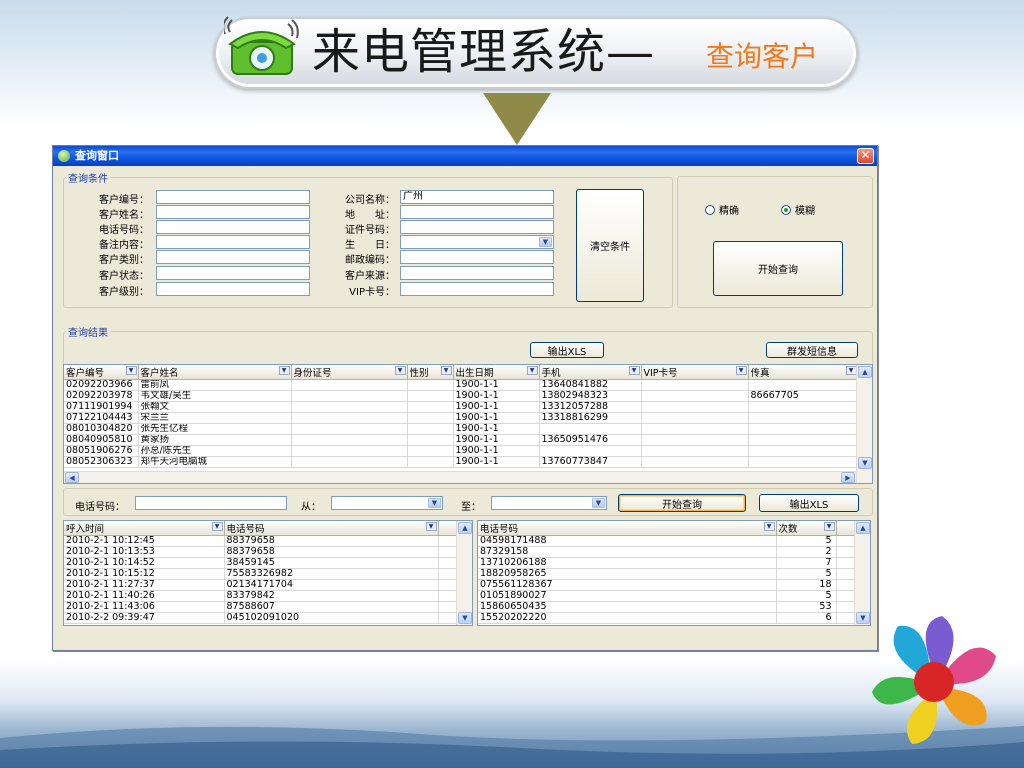  What do you see at coordinates (590, 372) in the screenshot?
I see `column-header: 手机 ▼` at bounding box center [590, 372].